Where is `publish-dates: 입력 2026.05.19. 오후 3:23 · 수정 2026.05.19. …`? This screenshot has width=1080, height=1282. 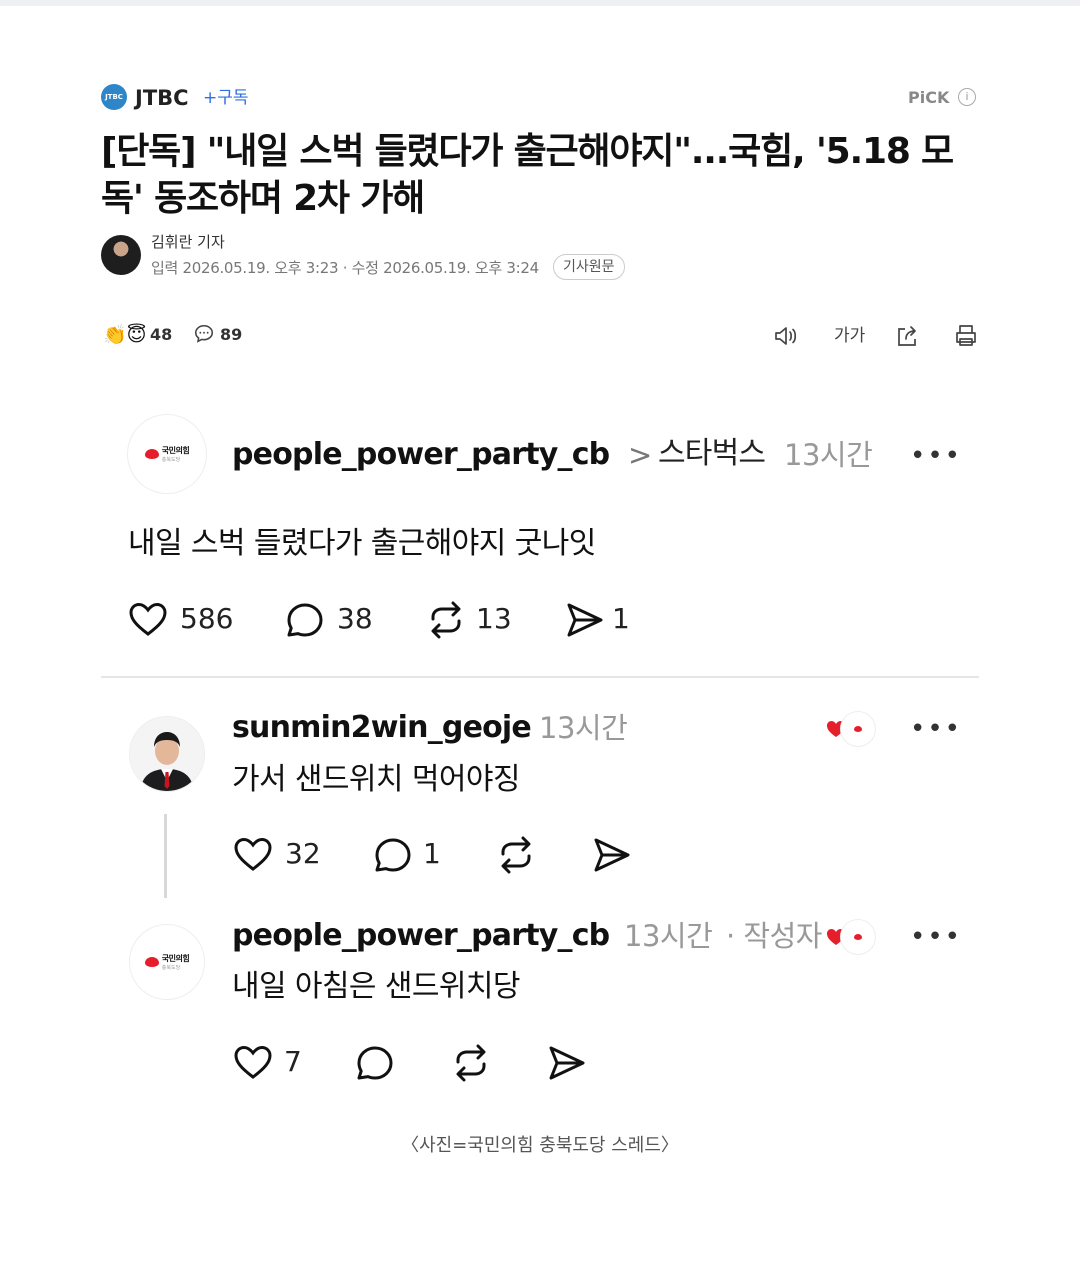
publish-dates: 입력 2026.05.19. 오후 3:23 · 수정 2026.05.19. … is located at coordinates (345, 268).